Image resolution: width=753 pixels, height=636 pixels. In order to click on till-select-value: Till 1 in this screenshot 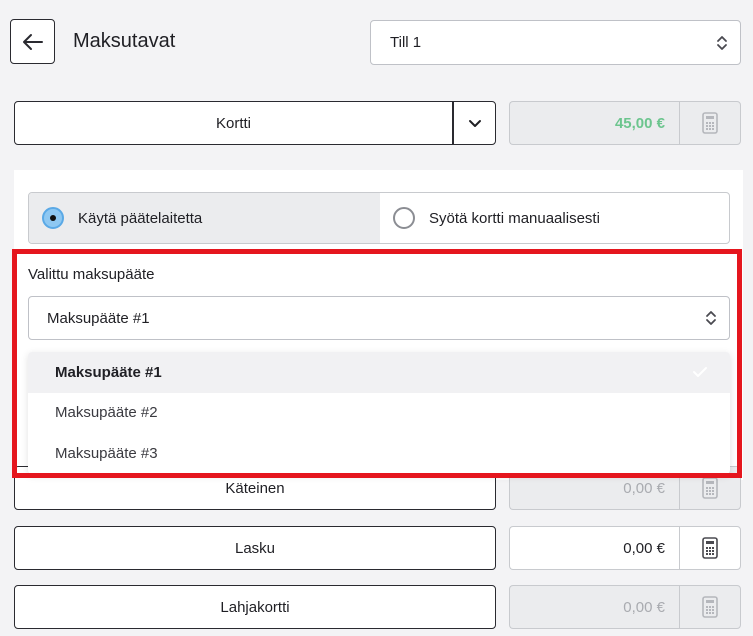, I will do `click(406, 42)`.